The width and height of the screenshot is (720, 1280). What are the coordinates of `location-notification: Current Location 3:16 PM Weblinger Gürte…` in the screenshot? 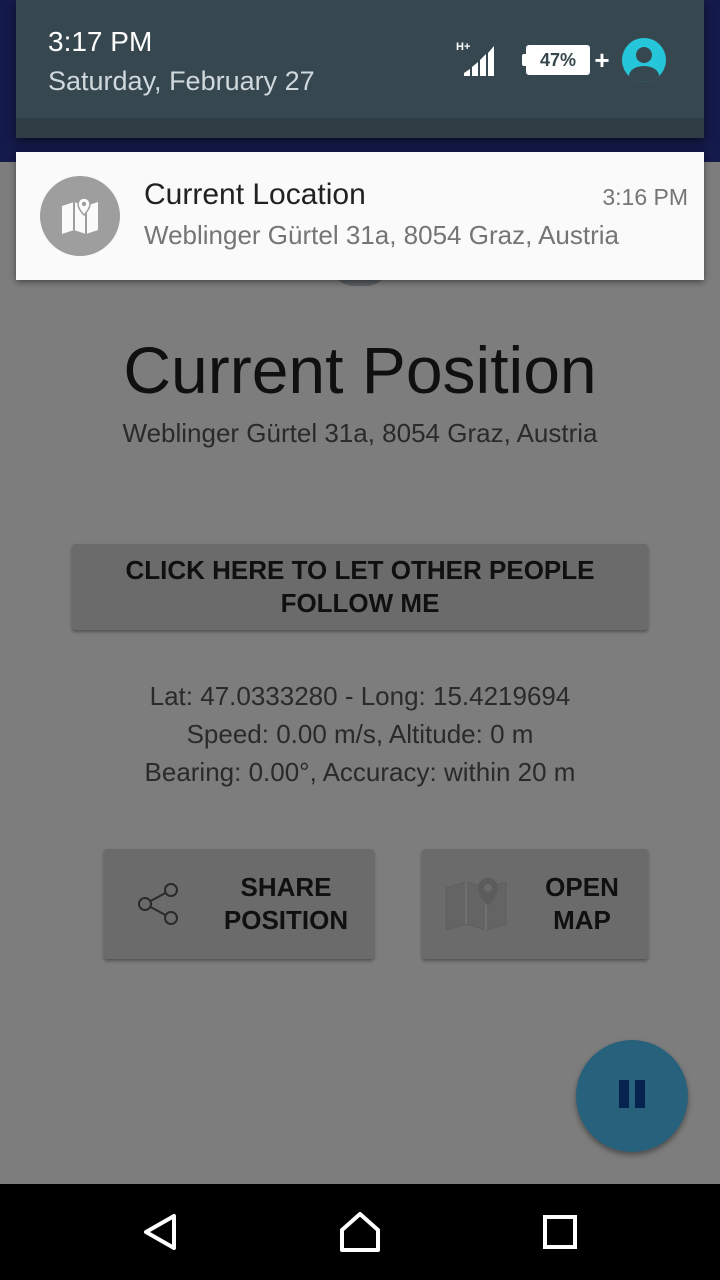 It's located at (360, 216).